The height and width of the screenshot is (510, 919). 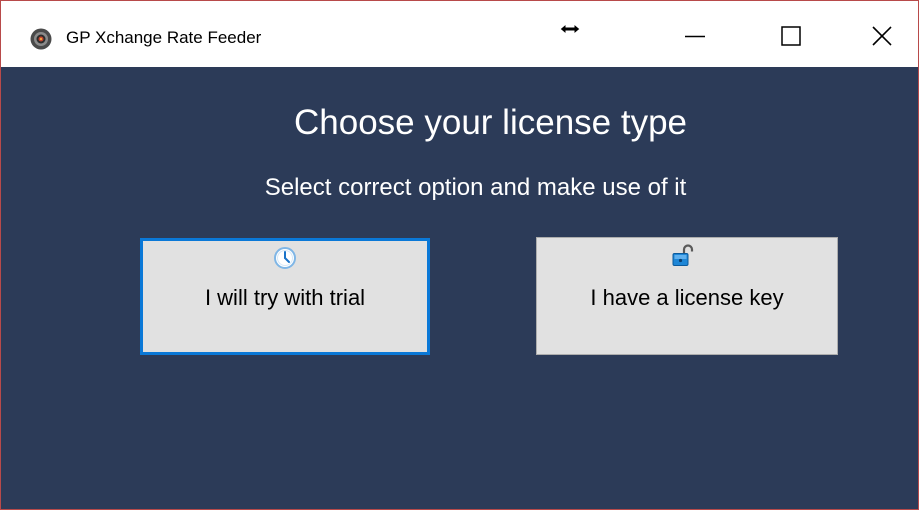 What do you see at coordinates (695, 36) in the screenshot?
I see `minimize-icon` at bounding box center [695, 36].